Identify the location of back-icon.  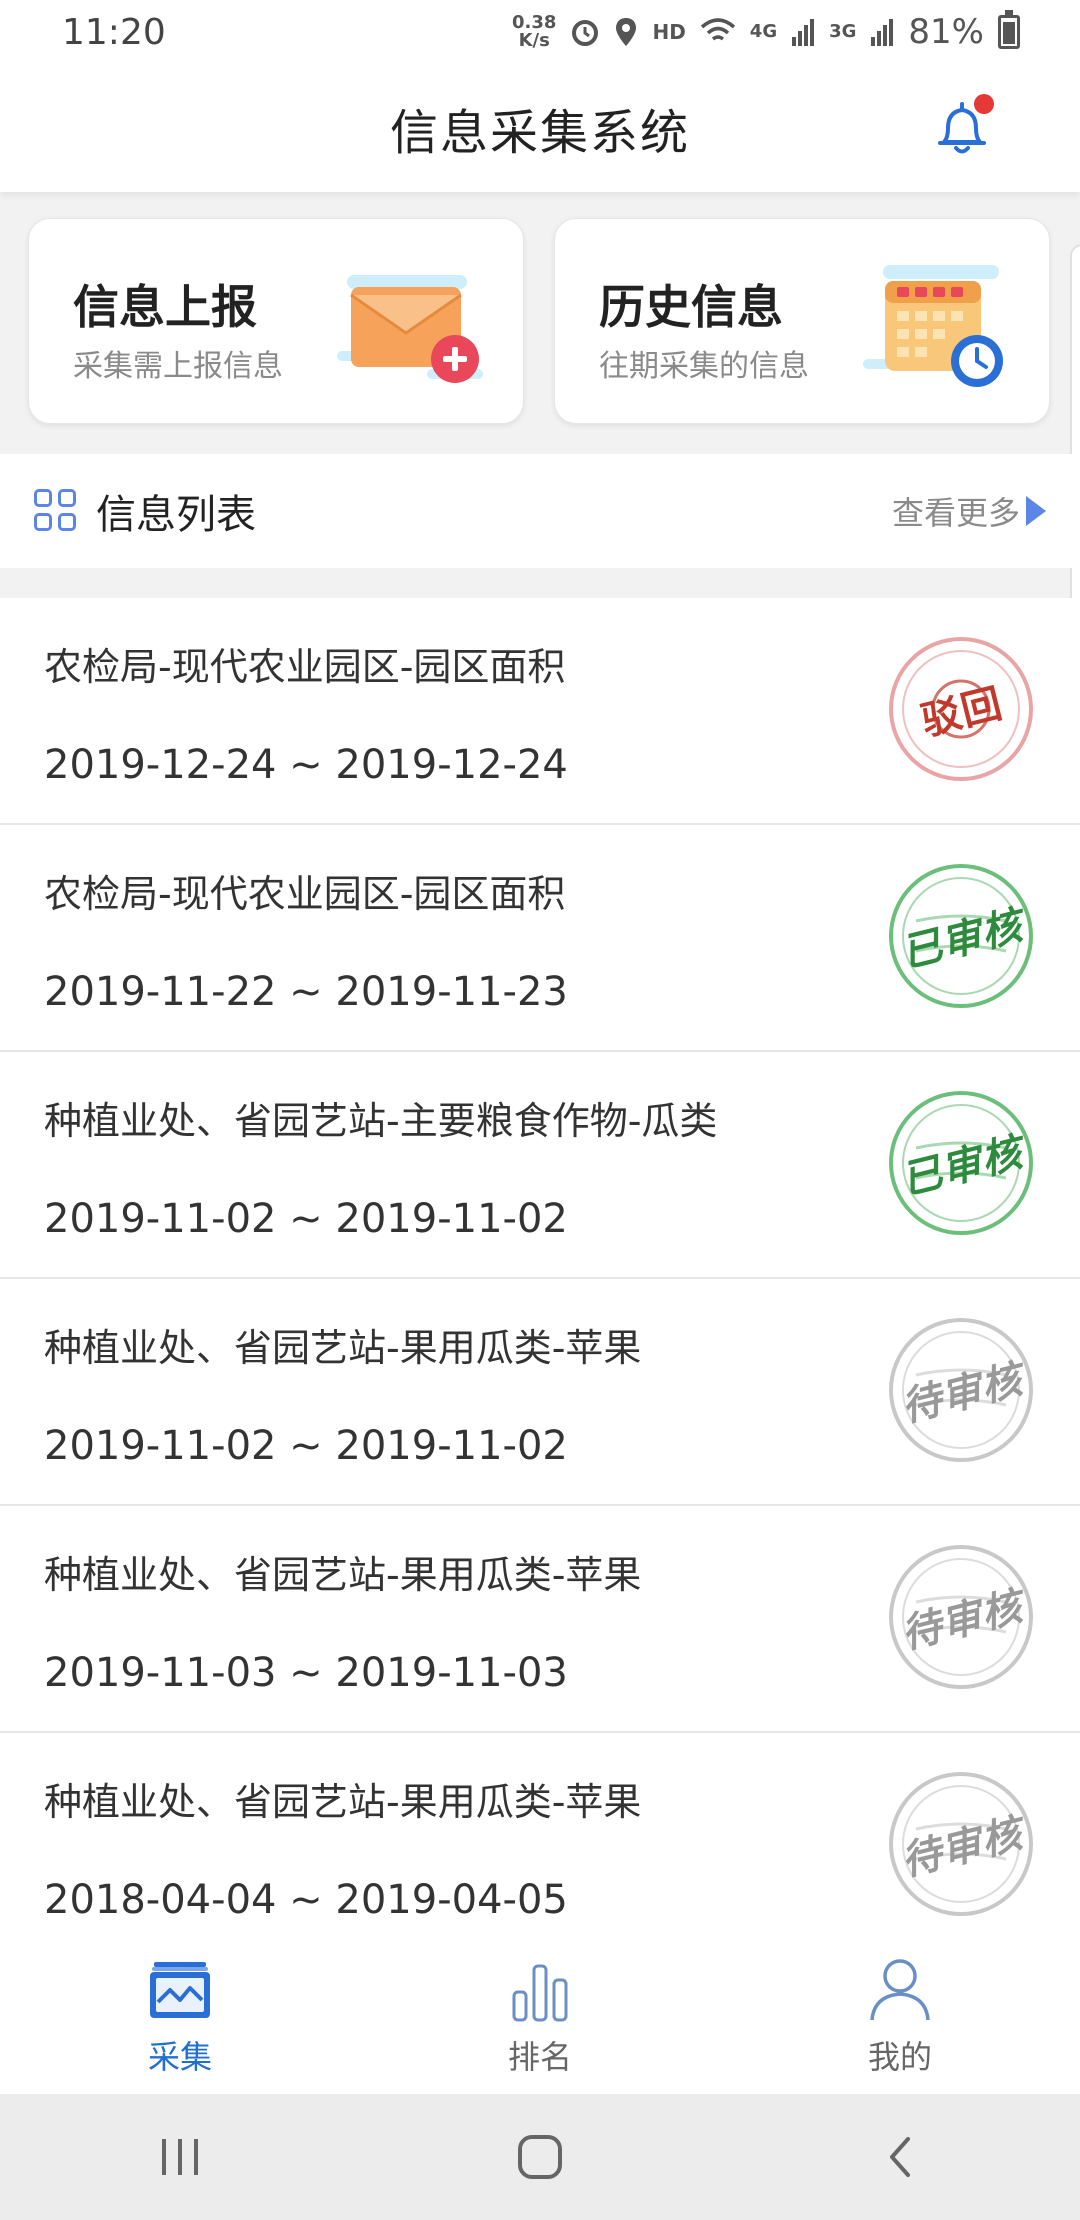
(900, 2157).